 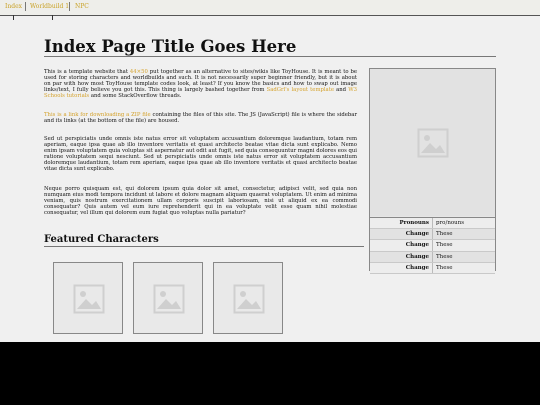 I want to click on nav-link-worldbuild: Worldbuild 1, so click(x=49, y=7).